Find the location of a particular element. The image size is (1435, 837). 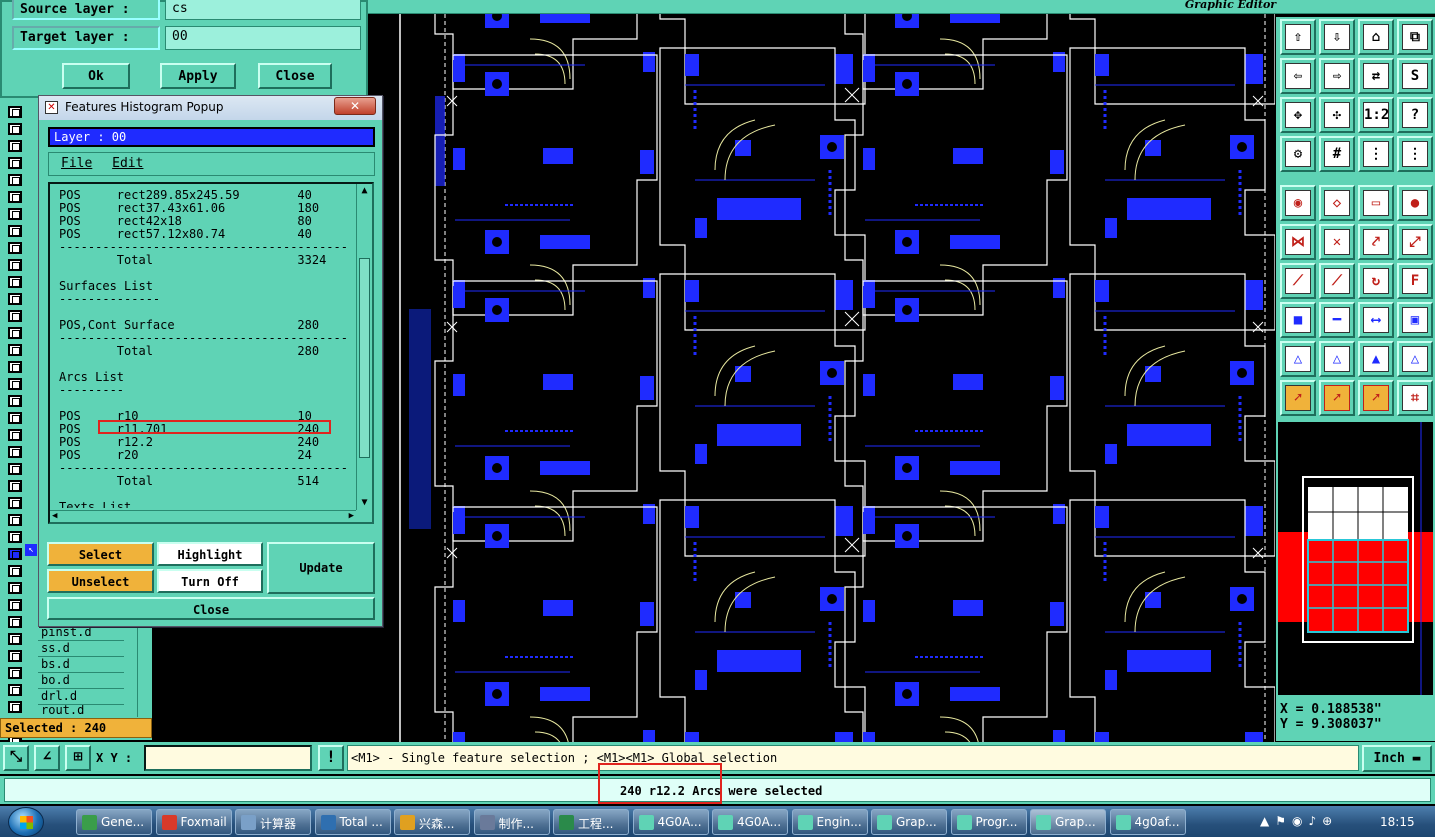

arc-icon: ⤤ is located at coordinates (1376, 242).